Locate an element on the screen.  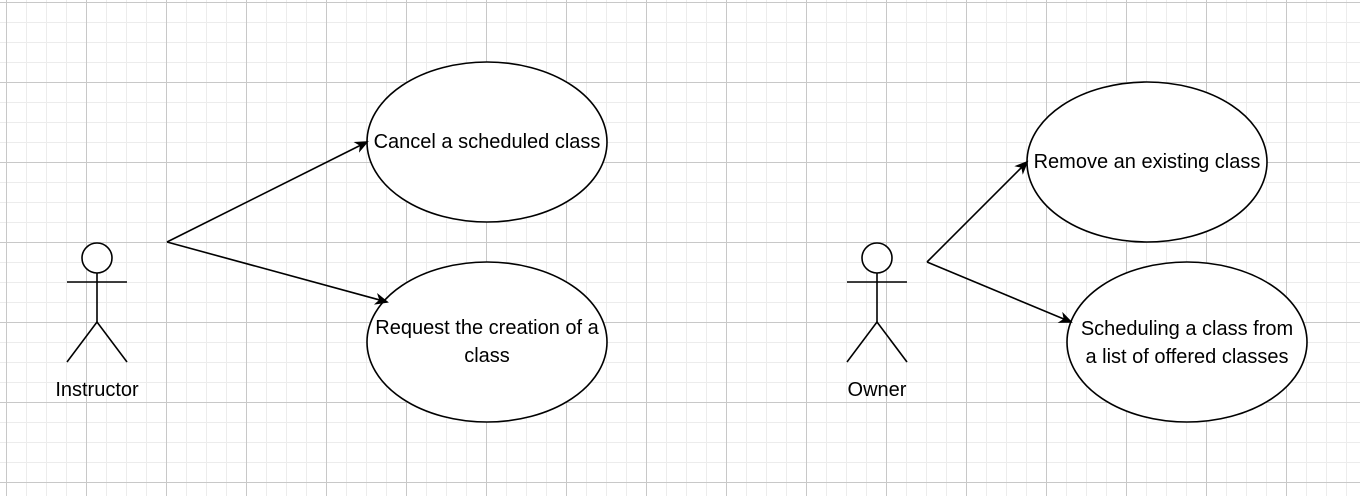
association-owner-remove is located at coordinates (977, 211).